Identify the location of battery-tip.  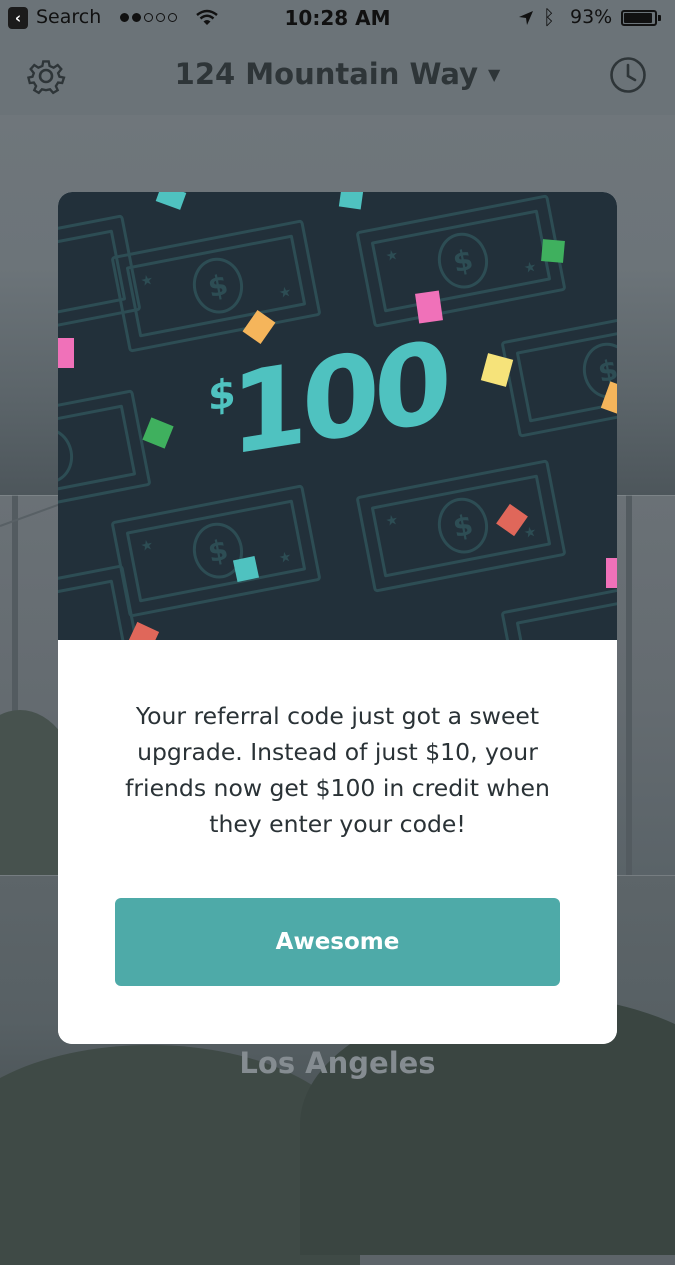
(659, 18).